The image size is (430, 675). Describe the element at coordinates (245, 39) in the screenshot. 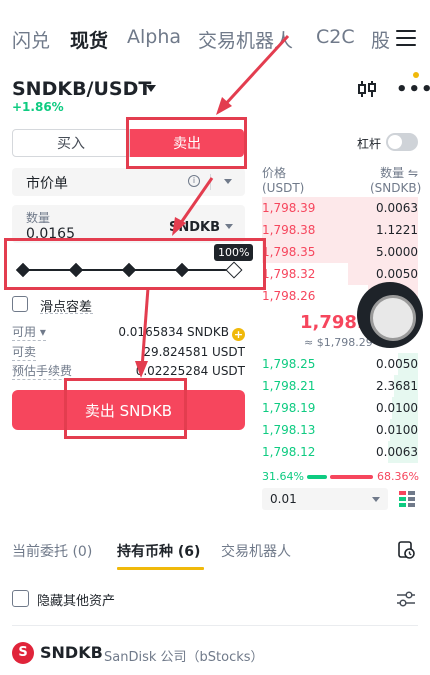

I see `tab-trading-bot: 交易机器人` at that location.